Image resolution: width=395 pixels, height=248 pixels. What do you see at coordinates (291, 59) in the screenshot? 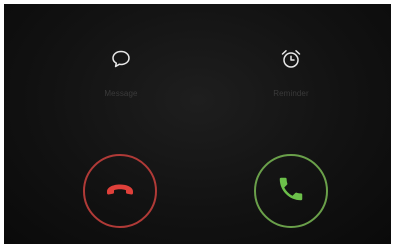
I see `alarm-clock-icon` at bounding box center [291, 59].